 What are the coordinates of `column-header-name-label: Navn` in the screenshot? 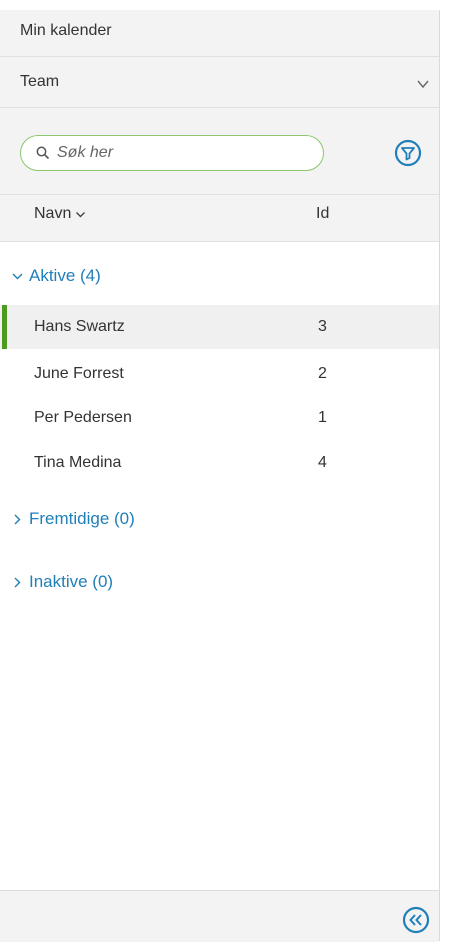 It's located at (53, 213).